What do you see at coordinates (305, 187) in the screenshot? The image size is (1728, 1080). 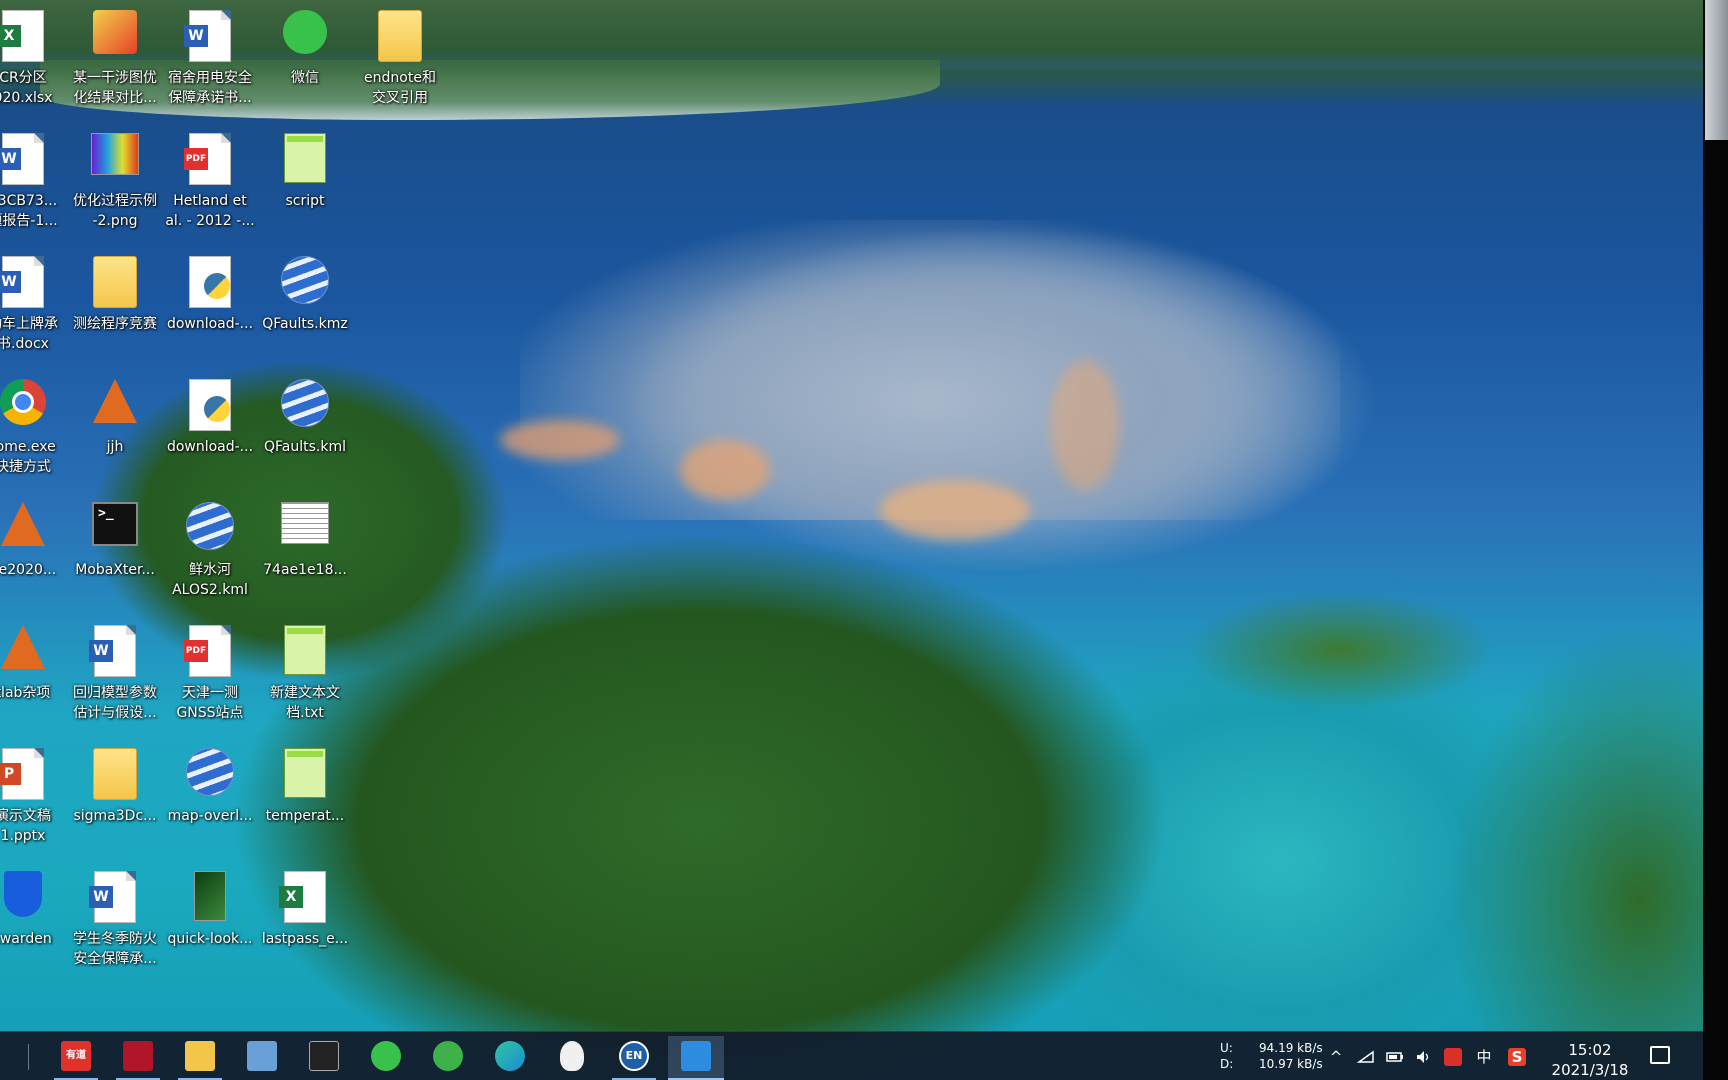 I see `desktop-icon: script` at bounding box center [305, 187].